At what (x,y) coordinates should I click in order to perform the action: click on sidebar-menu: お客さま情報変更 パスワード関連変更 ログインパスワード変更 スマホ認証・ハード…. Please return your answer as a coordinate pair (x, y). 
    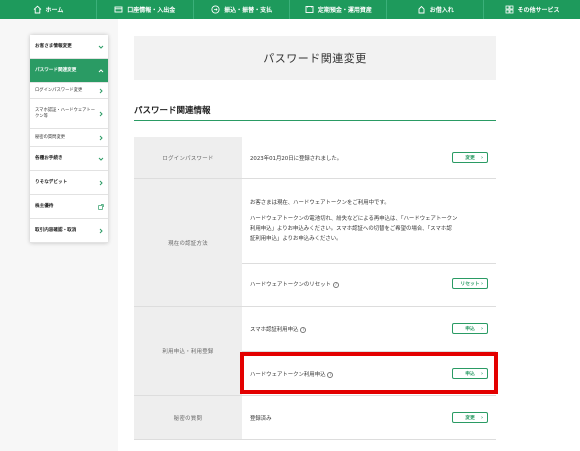
    Looking at the image, I should click on (69, 139).